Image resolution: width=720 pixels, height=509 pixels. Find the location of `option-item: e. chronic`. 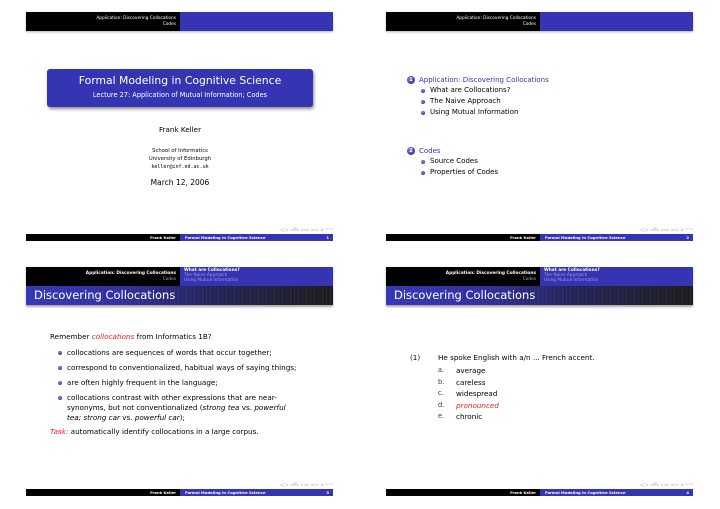

option-item: e. chronic is located at coordinates (516, 417).